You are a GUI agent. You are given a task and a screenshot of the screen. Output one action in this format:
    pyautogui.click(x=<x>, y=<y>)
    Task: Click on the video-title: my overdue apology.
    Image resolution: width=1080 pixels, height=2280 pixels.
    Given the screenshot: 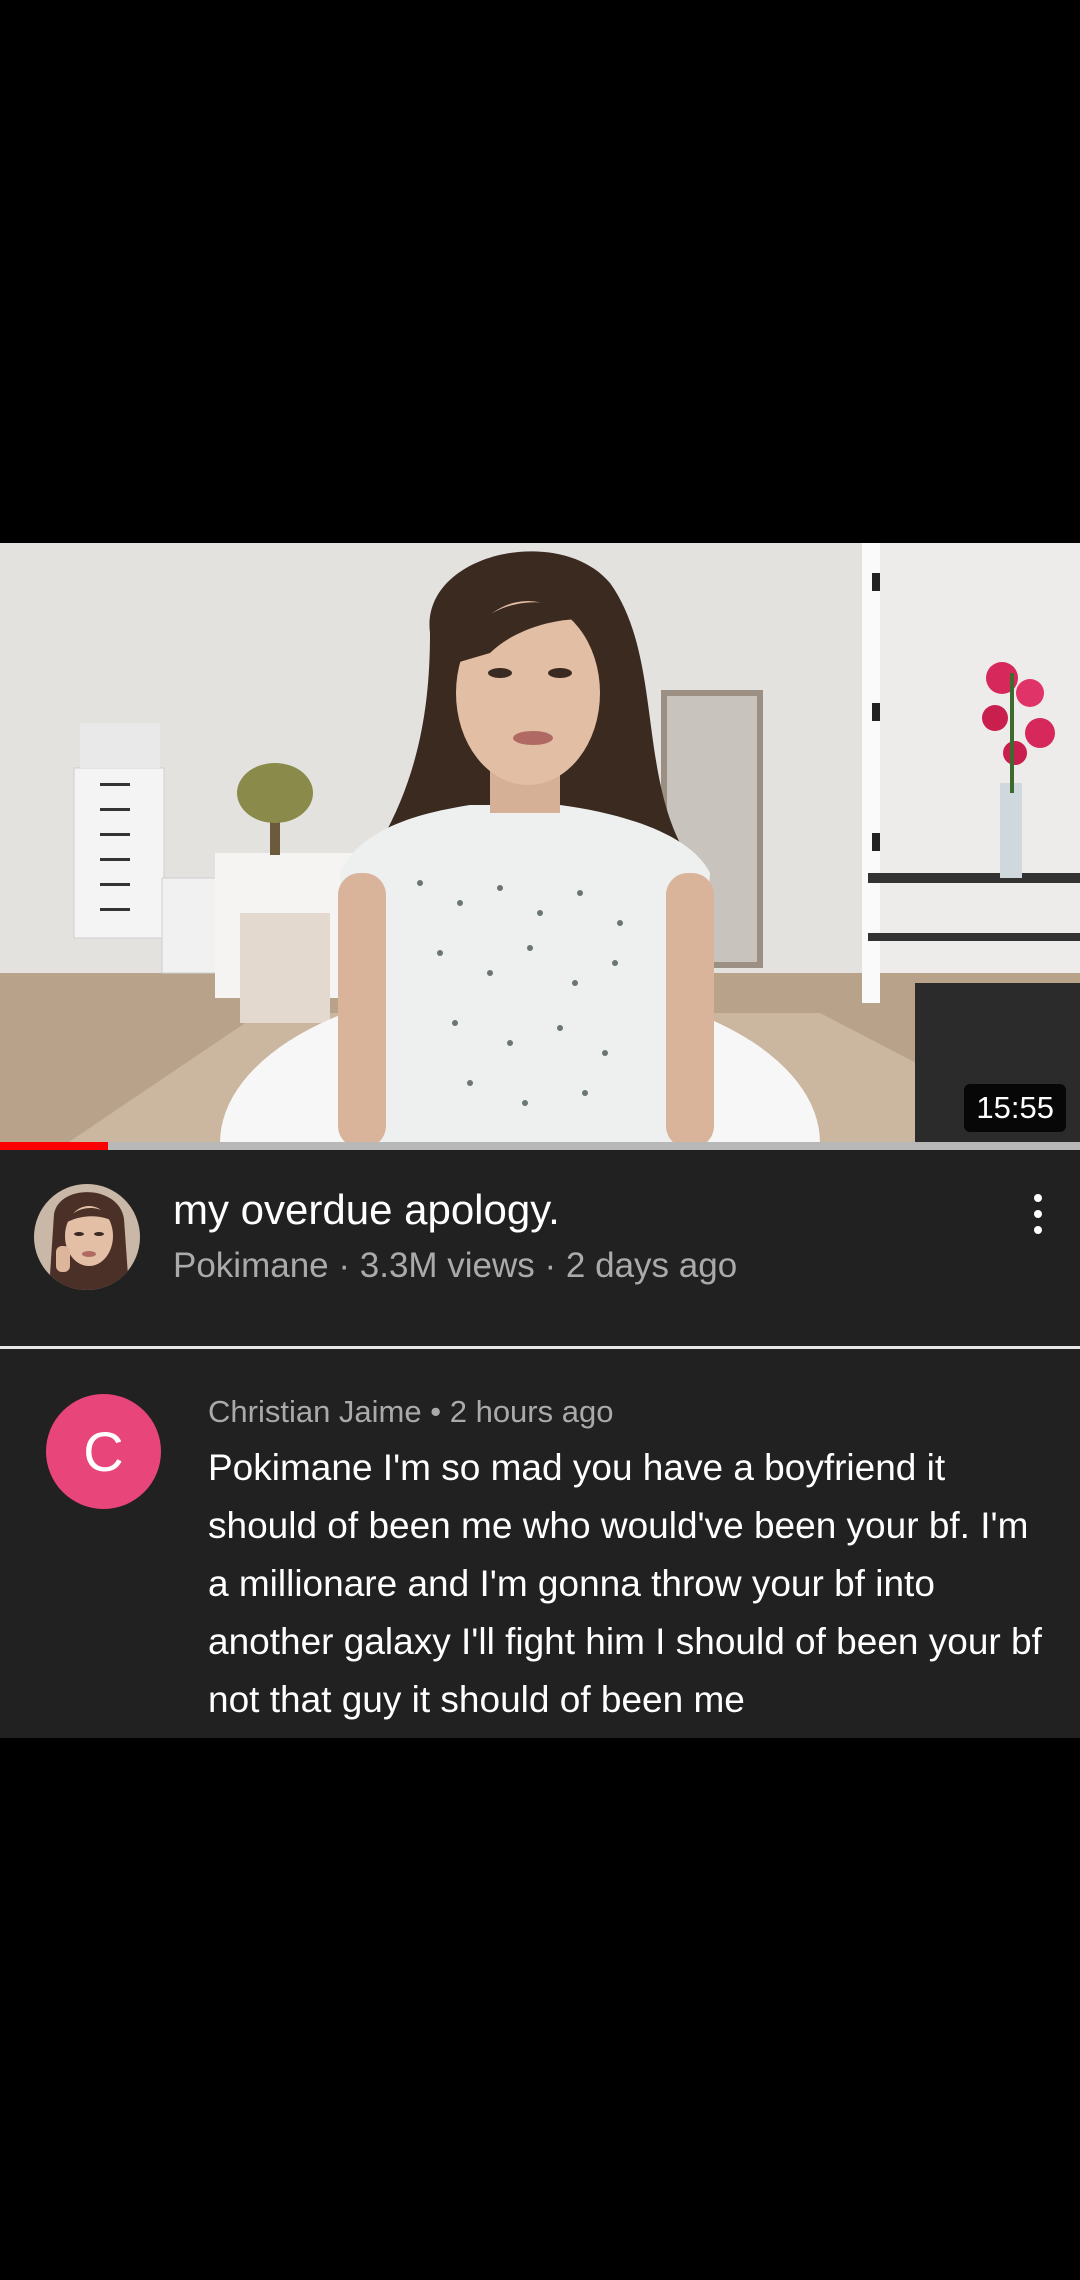 What is the action you would take?
    pyautogui.click(x=366, y=1210)
    